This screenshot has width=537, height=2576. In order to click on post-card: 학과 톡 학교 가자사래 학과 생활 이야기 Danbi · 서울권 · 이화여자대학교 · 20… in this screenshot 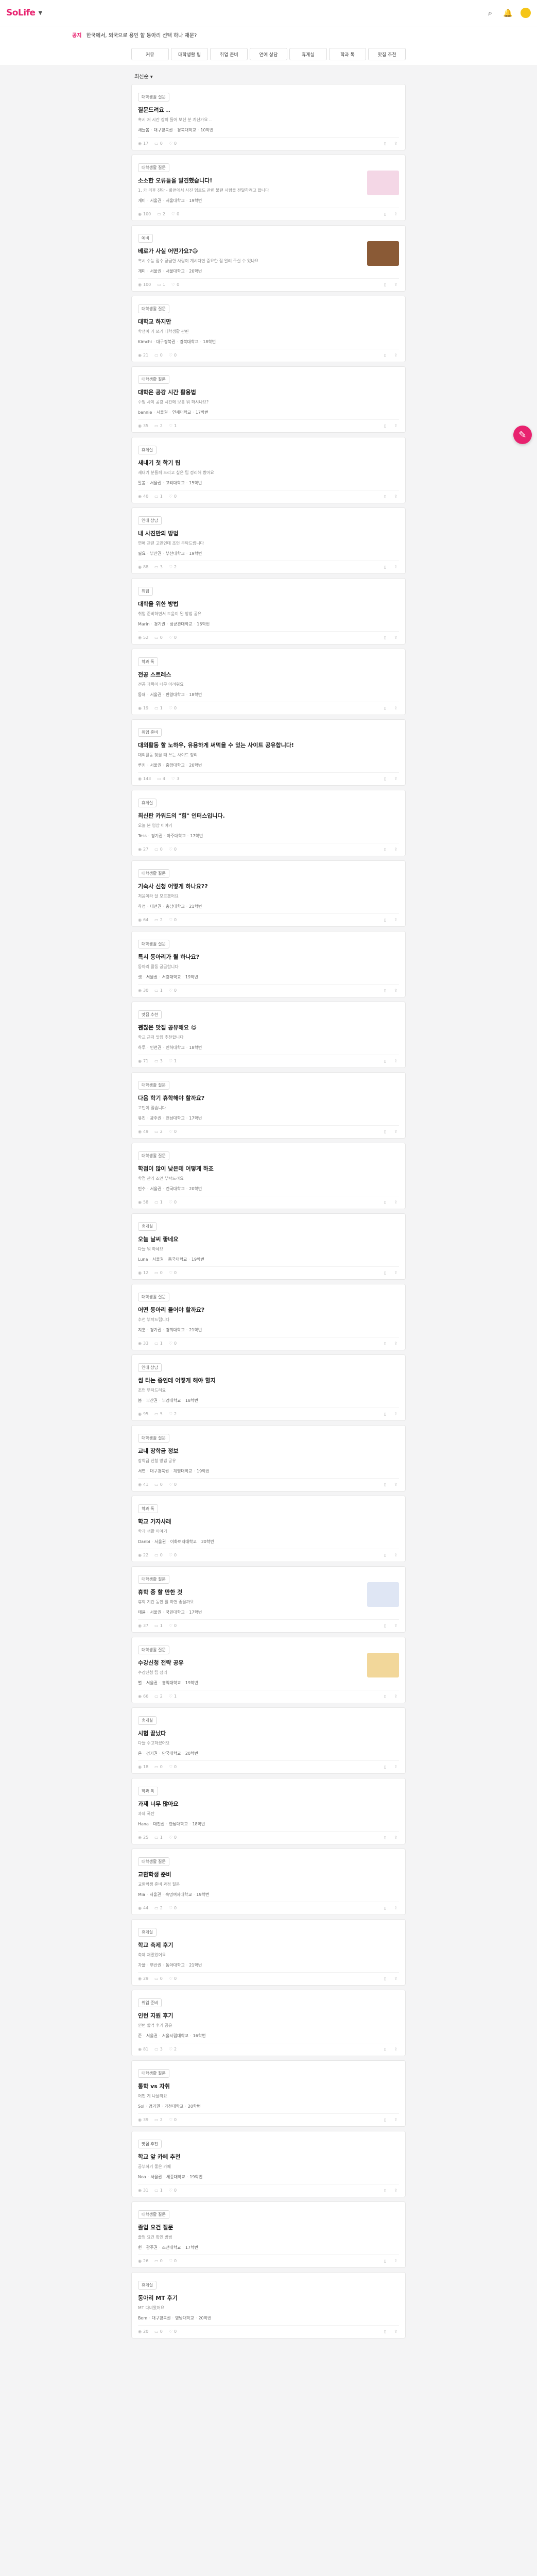, I will do `click(268, 1529)`.